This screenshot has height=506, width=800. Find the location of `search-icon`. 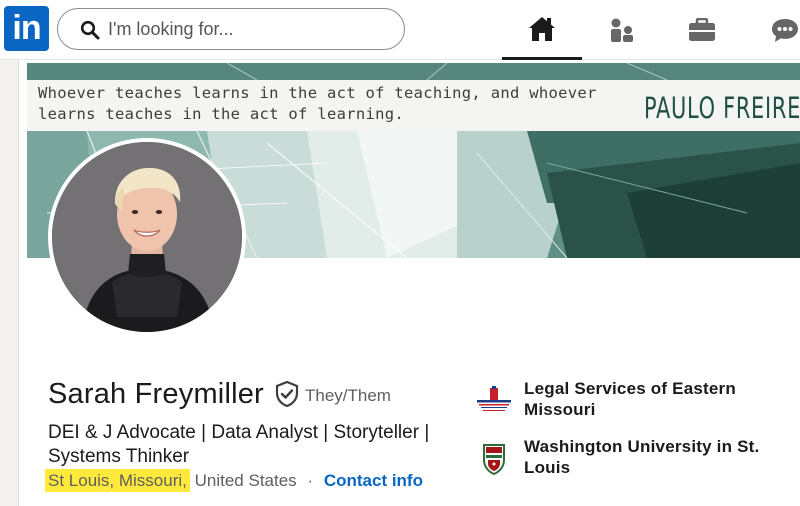

search-icon is located at coordinates (90, 30).